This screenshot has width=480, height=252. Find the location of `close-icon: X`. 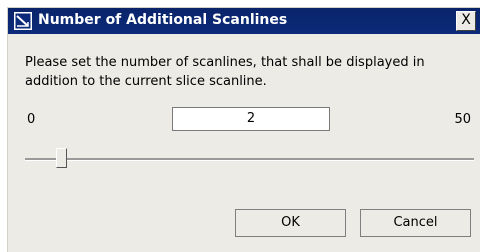

close-icon: X is located at coordinates (466, 20).